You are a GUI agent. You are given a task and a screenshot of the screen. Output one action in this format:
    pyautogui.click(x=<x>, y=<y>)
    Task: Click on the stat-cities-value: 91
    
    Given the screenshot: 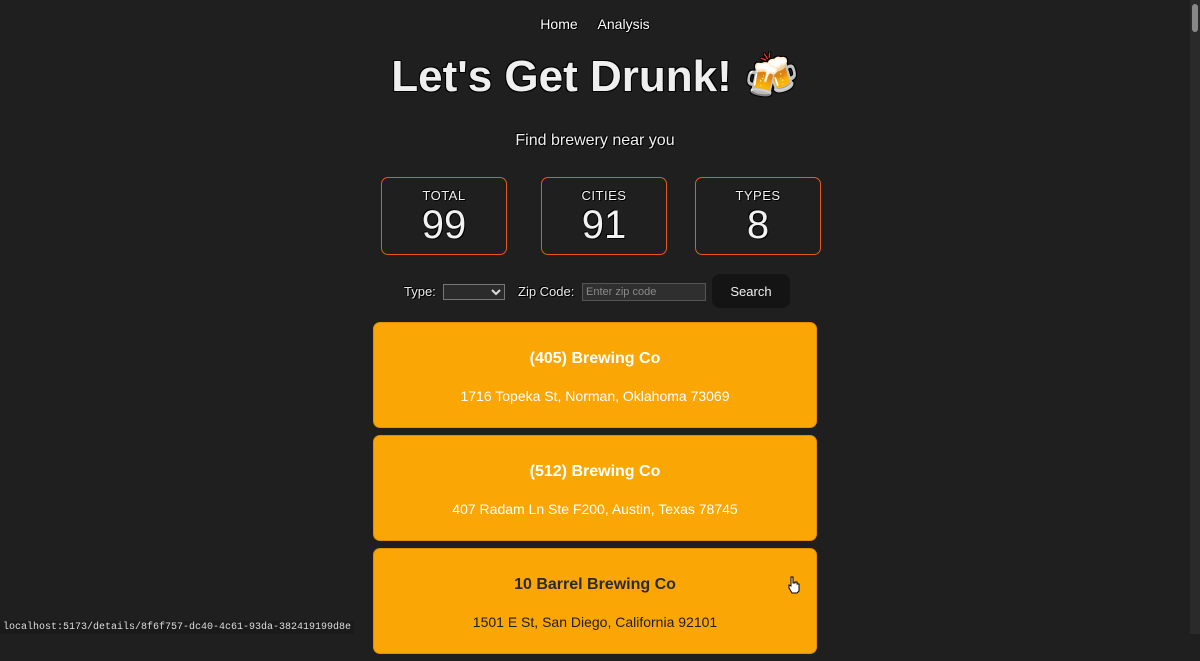 What is the action you would take?
    pyautogui.click(x=604, y=225)
    